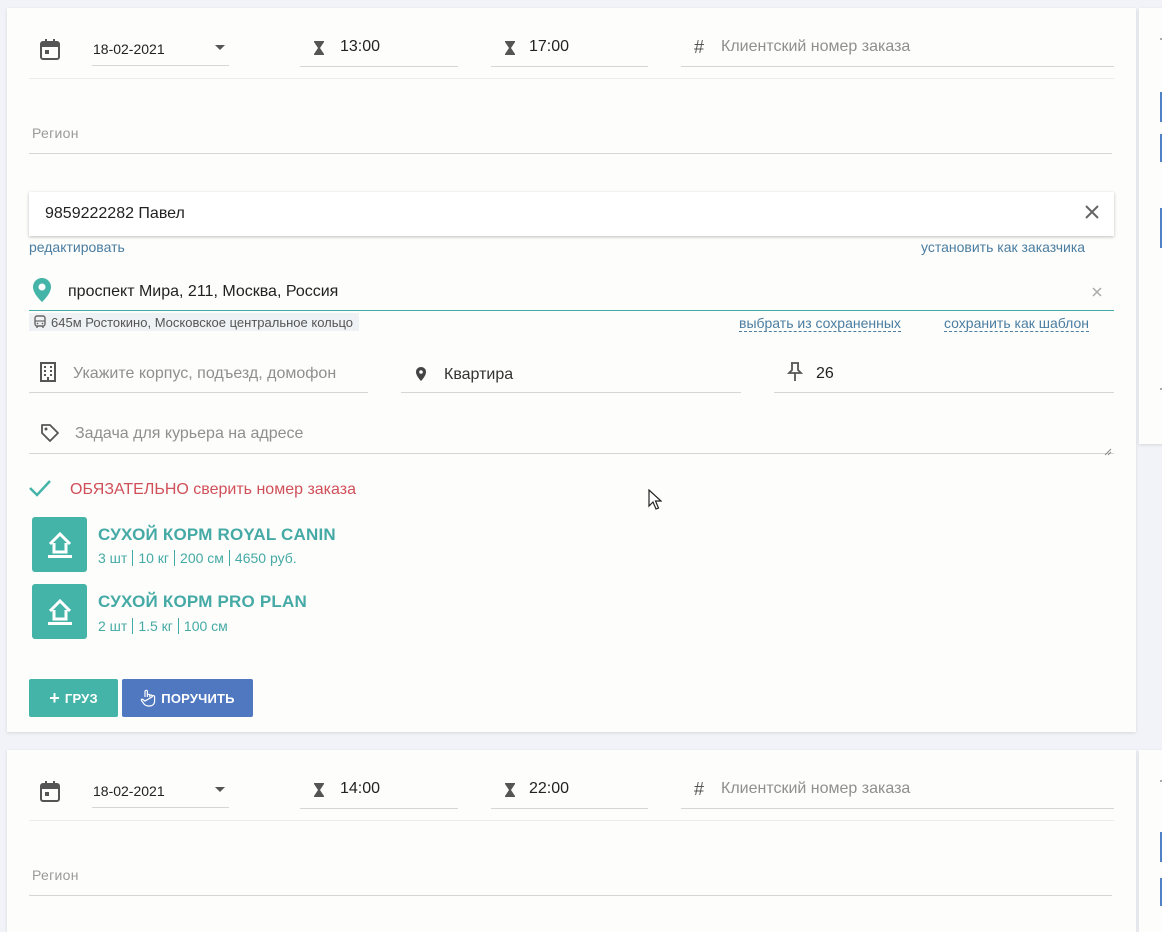 The height and width of the screenshot is (932, 1162). What do you see at coordinates (1092, 212) in the screenshot?
I see `close-icon` at bounding box center [1092, 212].